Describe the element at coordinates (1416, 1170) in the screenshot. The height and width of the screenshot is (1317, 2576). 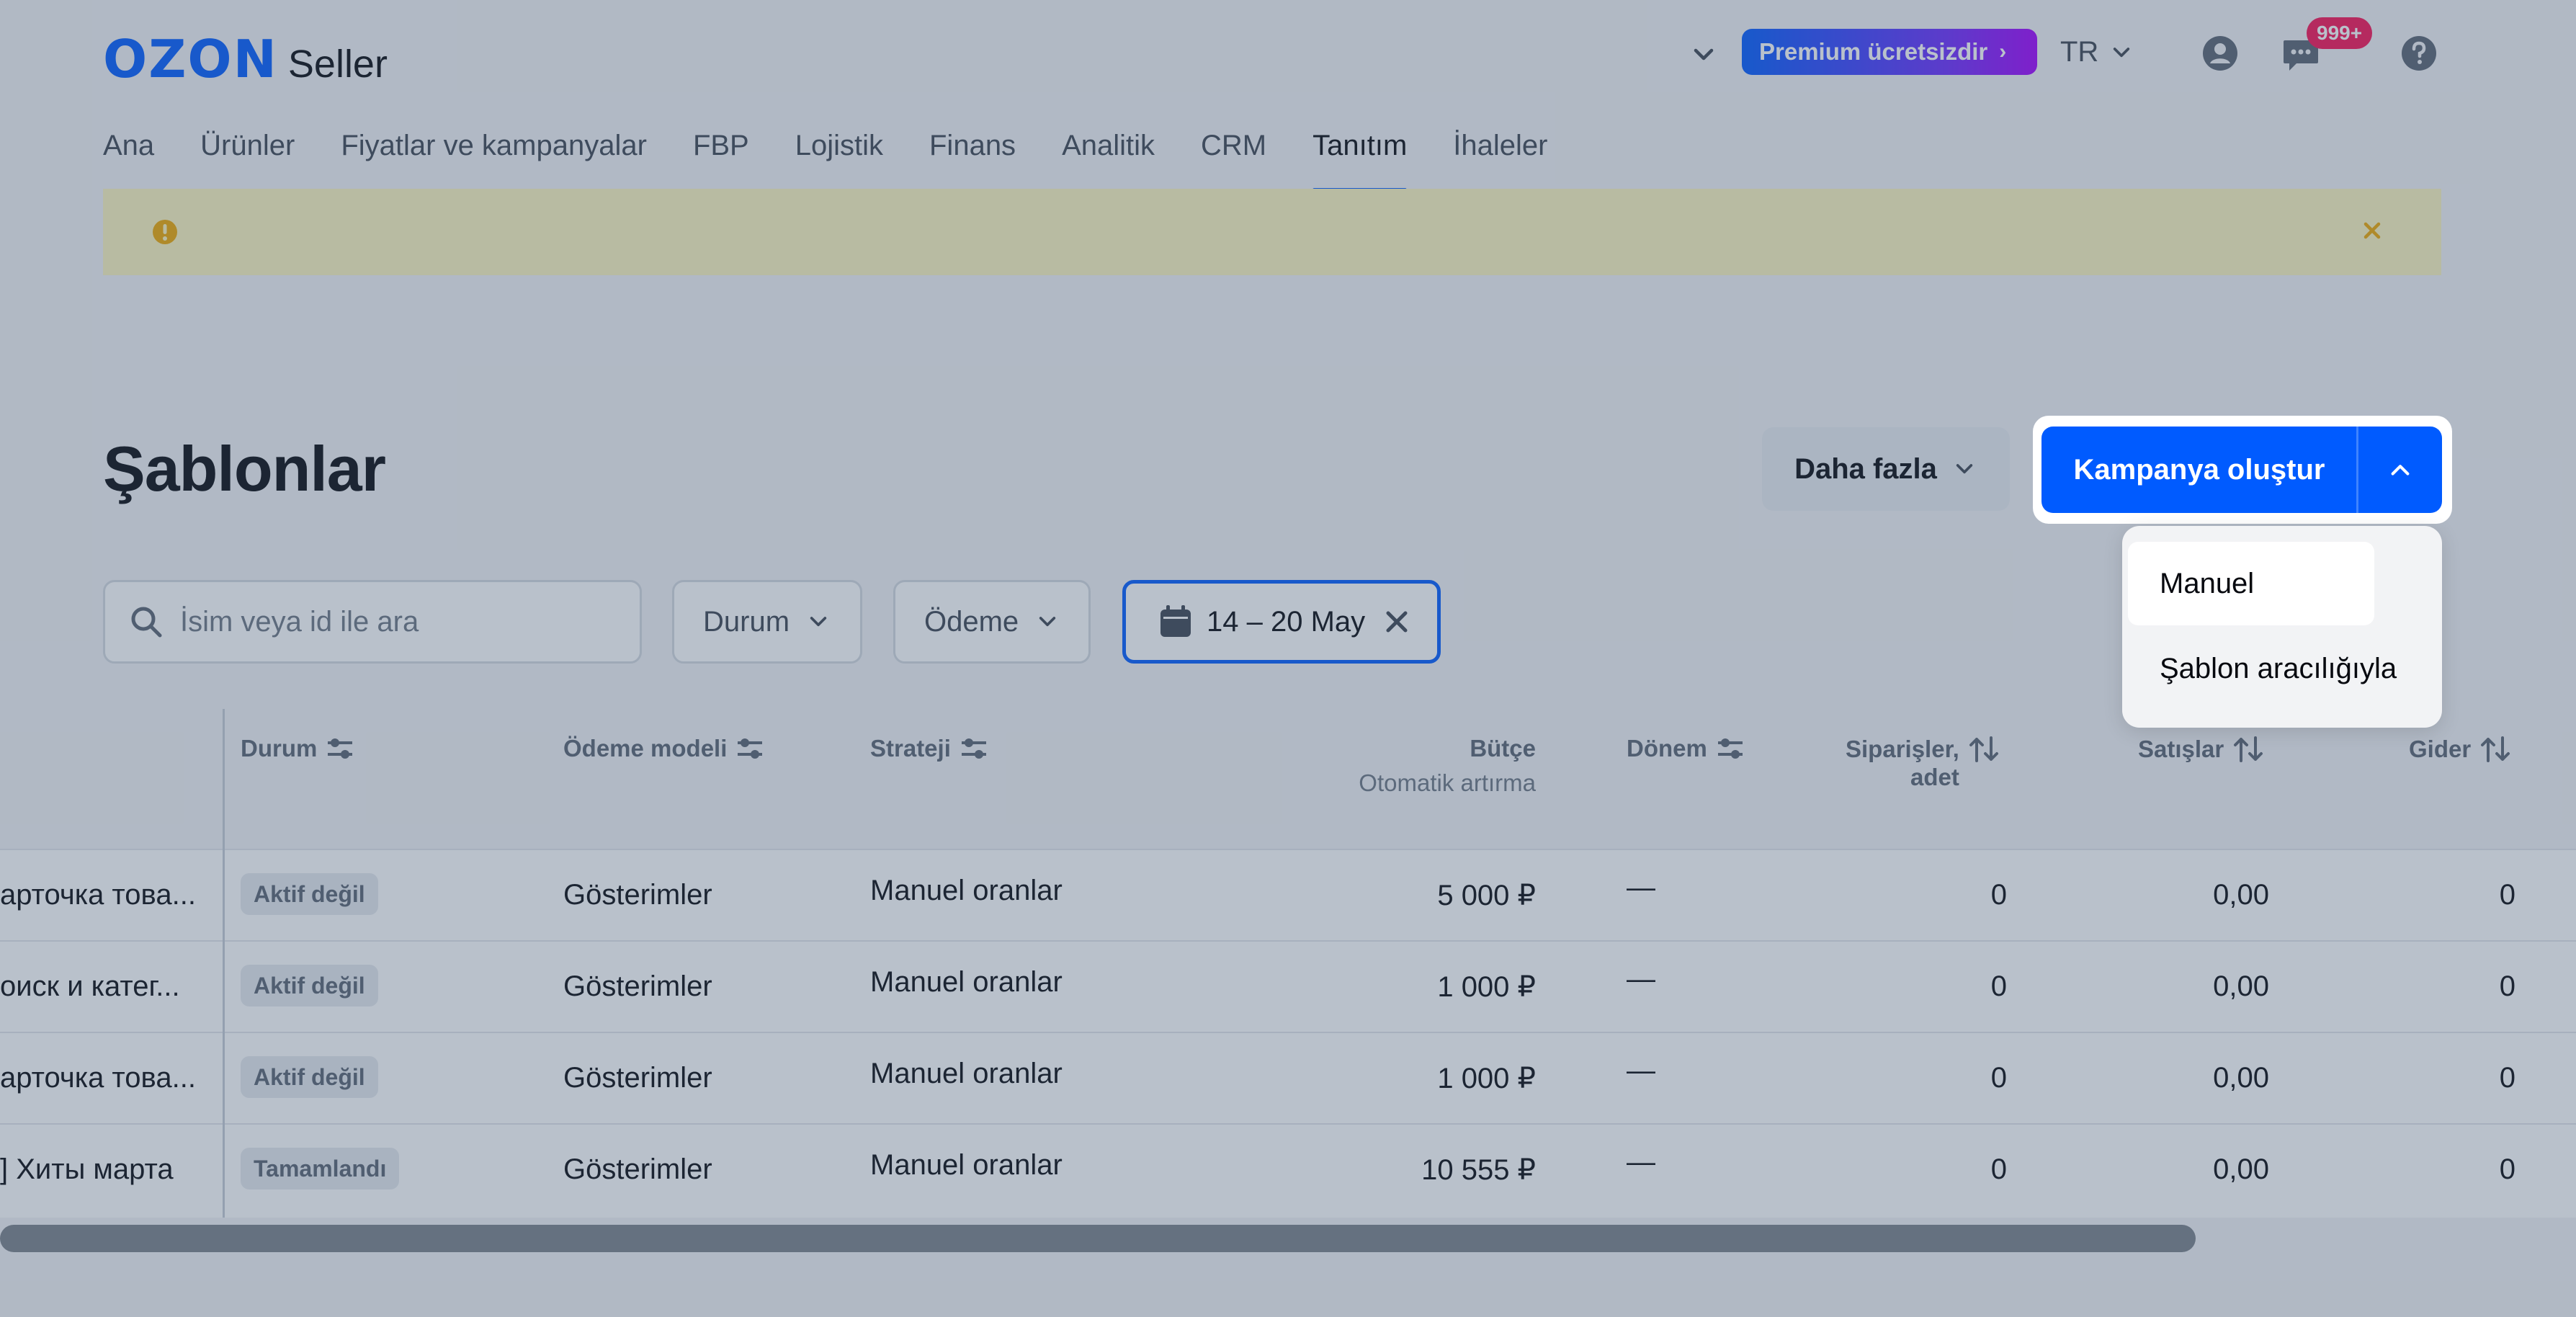
I see `budget-cell: 10 555 ₽` at that location.